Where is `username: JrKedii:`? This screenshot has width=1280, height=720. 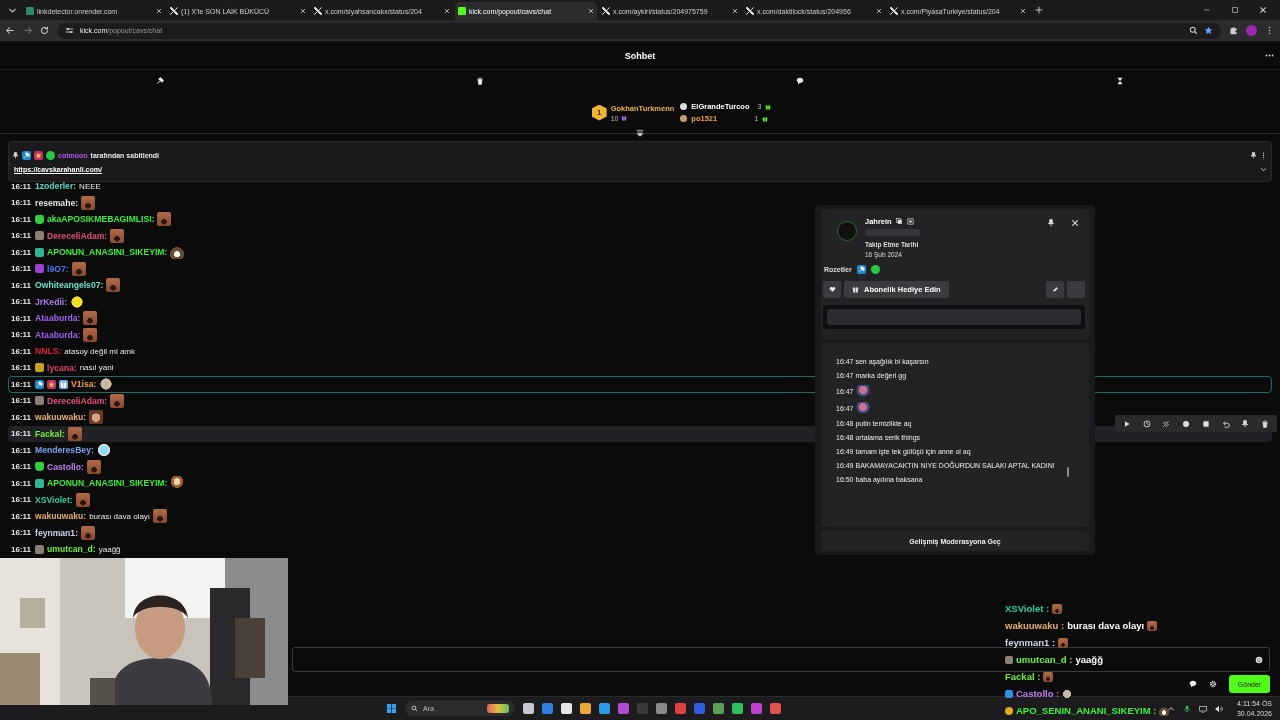 username: JrKedii: is located at coordinates (51, 301).